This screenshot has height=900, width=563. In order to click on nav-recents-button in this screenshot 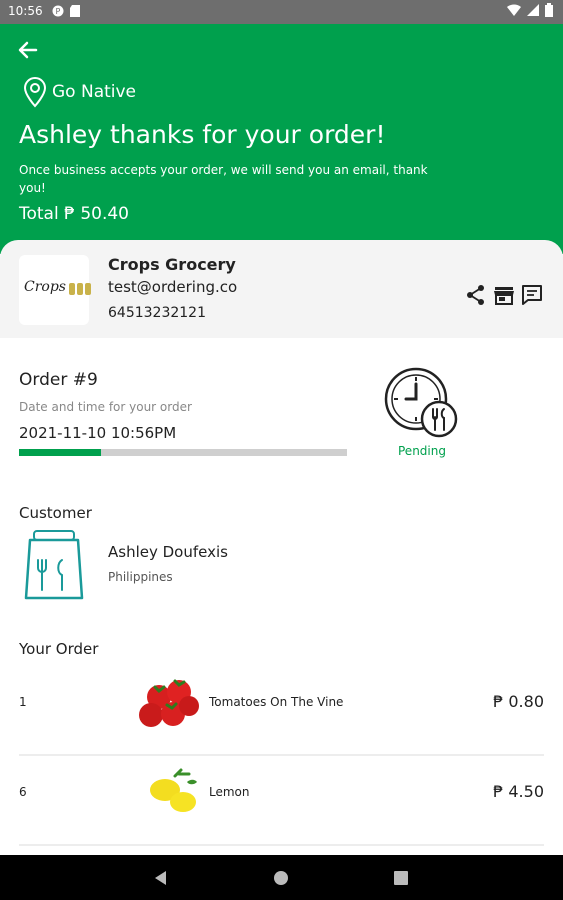, I will do `click(401, 878)`.